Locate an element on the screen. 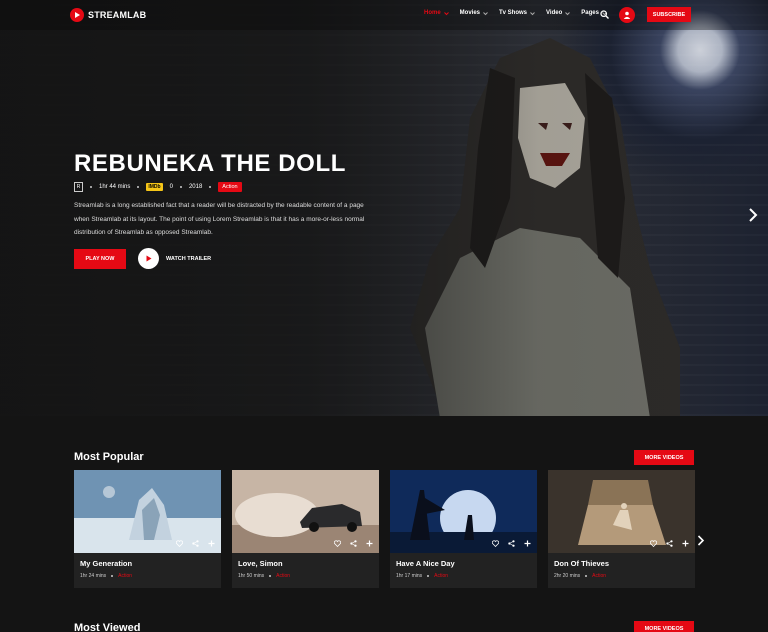 This screenshot has height=632, width=768. imdb-badge: IMDb is located at coordinates (154, 187).